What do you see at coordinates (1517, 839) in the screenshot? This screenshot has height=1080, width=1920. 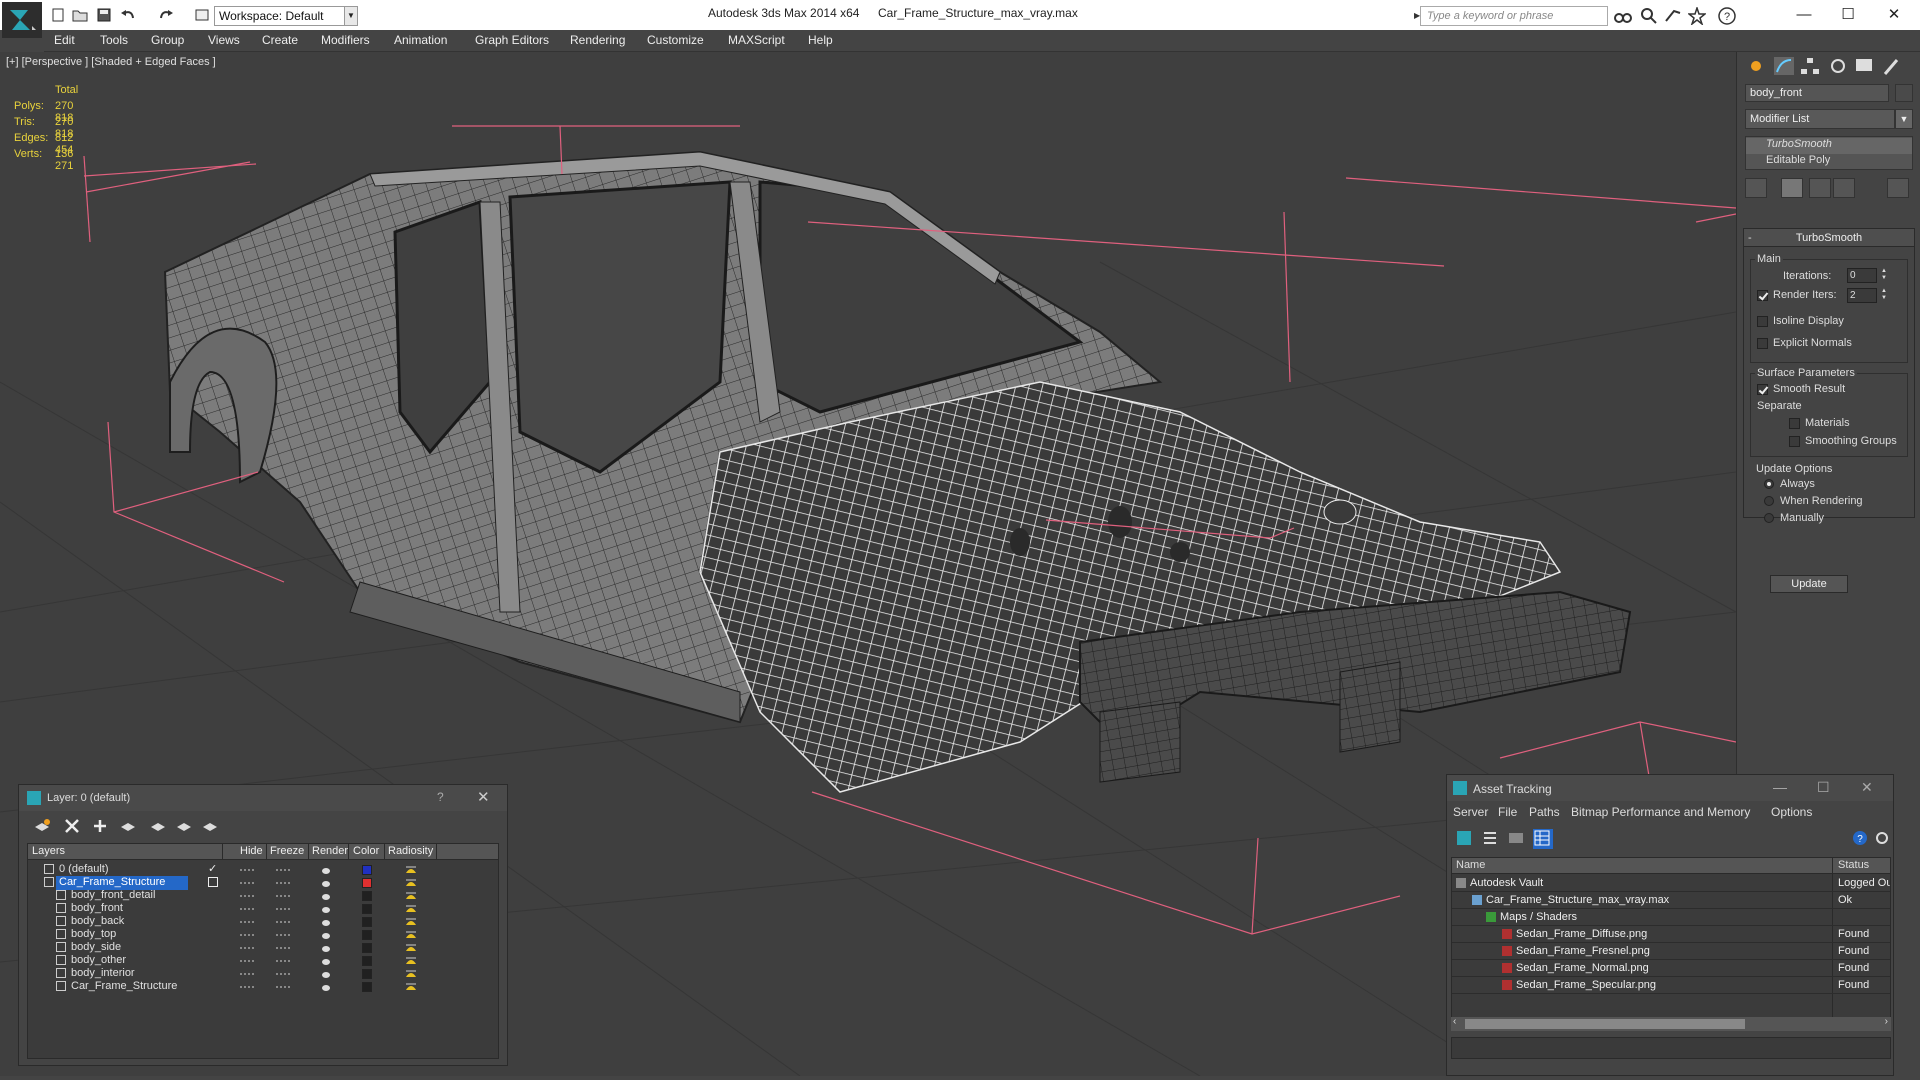 I see `thumbnail-view-icon` at bounding box center [1517, 839].